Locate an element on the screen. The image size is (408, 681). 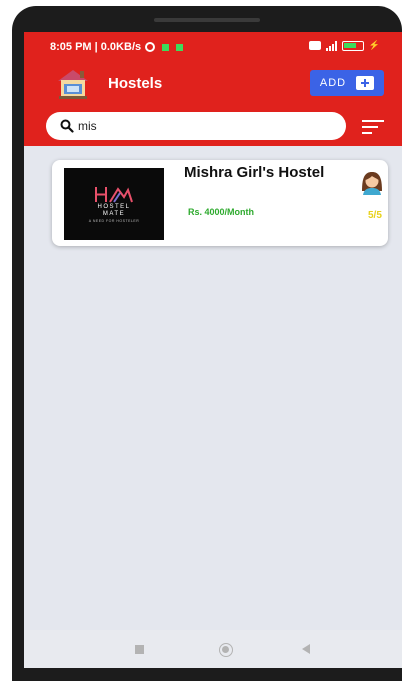
add-button-label: ADD is located at coordinates (333, 83).